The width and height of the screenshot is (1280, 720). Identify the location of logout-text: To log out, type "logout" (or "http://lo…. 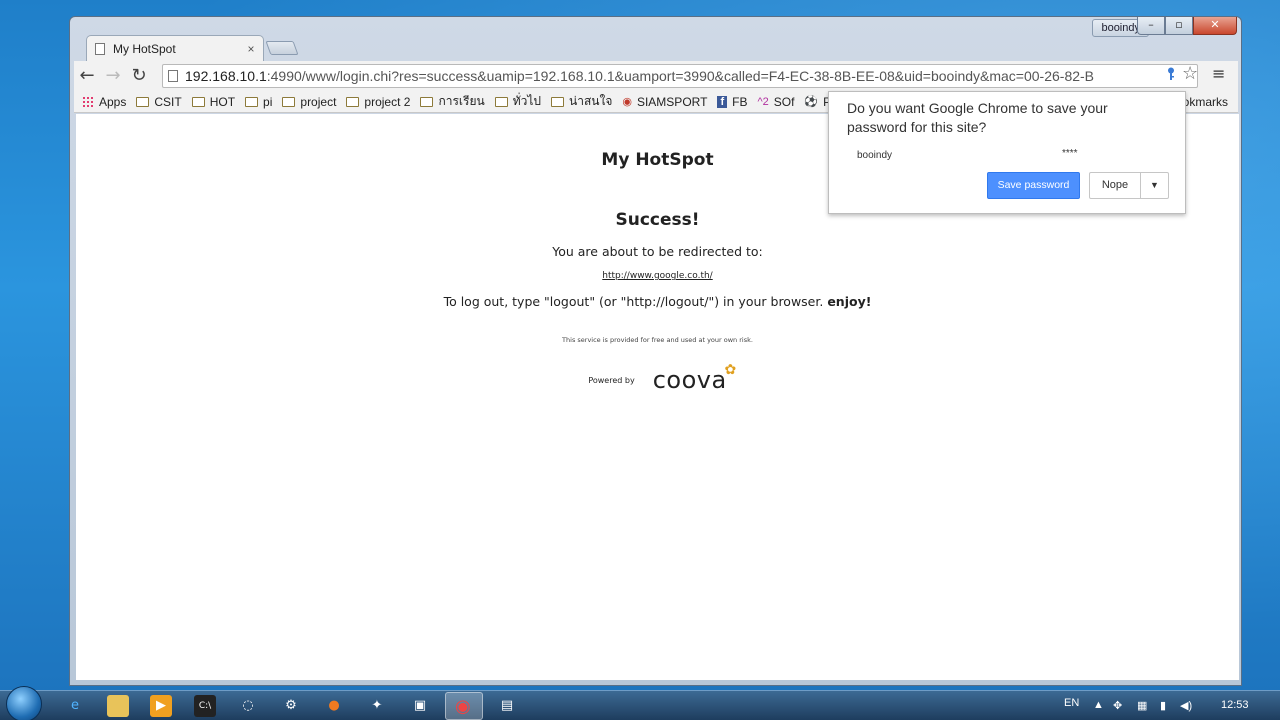
(633, 301).